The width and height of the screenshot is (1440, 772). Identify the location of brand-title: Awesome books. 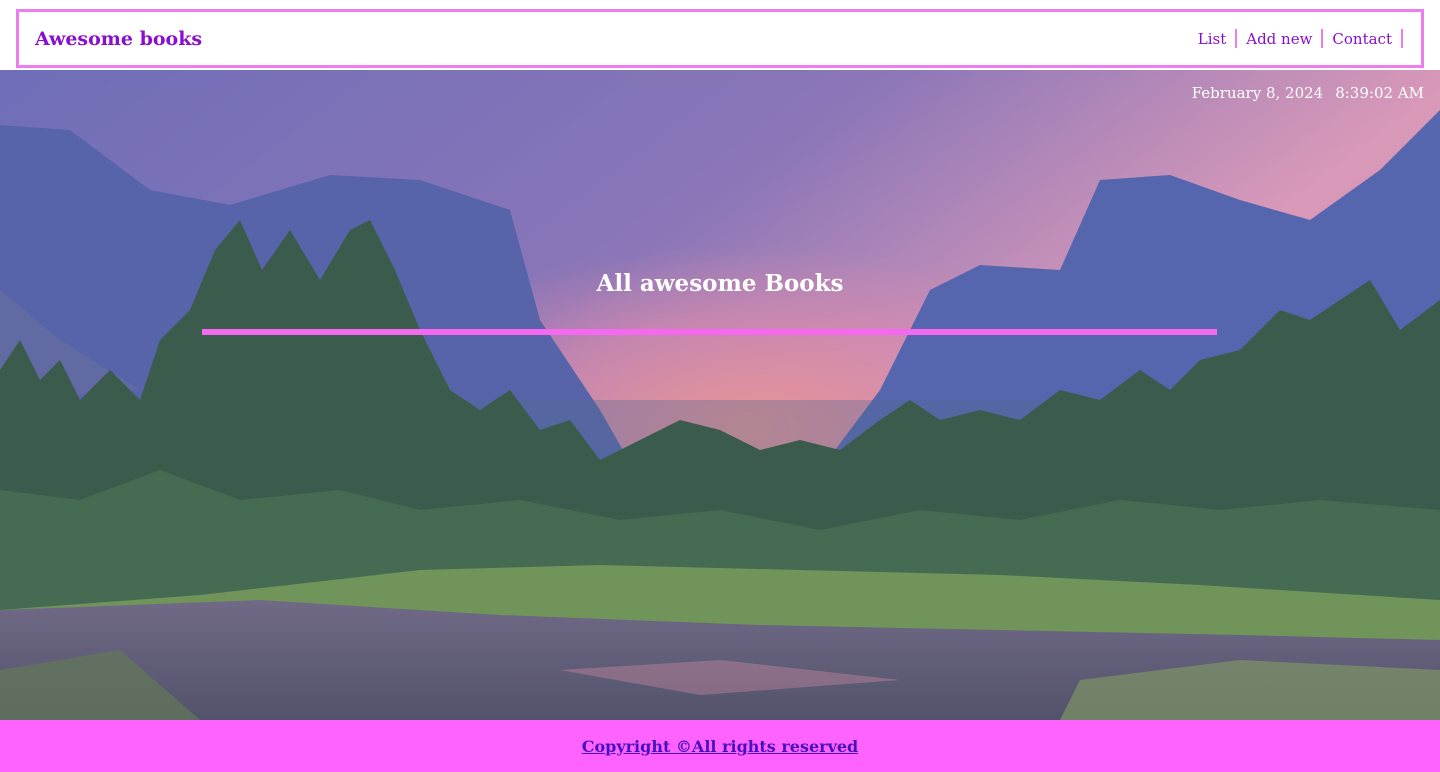
(118, 39).